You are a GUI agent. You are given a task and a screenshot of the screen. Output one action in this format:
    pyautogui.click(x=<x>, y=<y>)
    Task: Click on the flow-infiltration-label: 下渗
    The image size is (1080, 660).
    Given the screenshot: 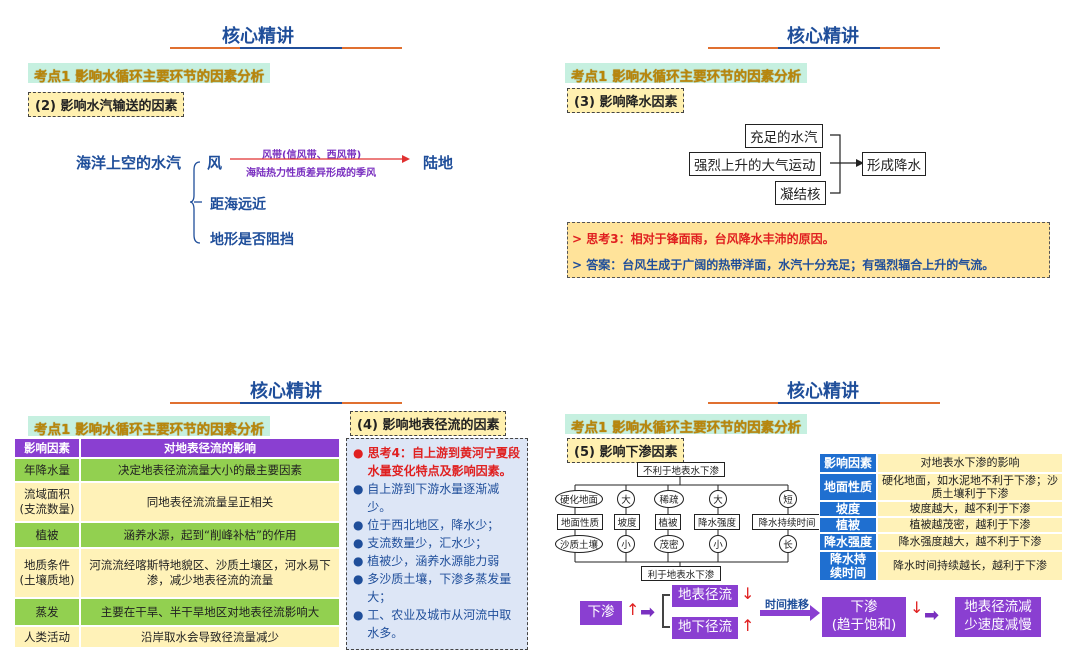 What is the action you would take?
    pyautogui.click(x=864, y=607)
    